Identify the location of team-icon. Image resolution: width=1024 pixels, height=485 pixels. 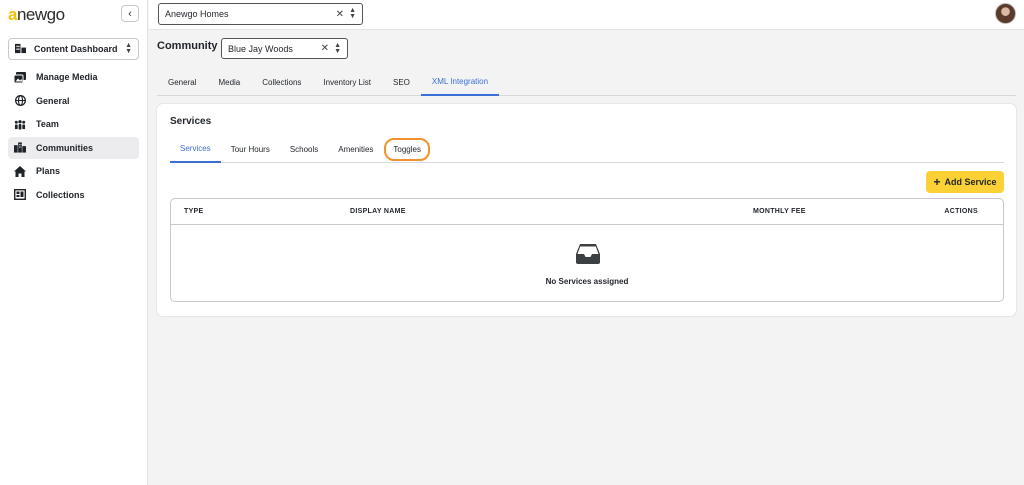
(20, 124).